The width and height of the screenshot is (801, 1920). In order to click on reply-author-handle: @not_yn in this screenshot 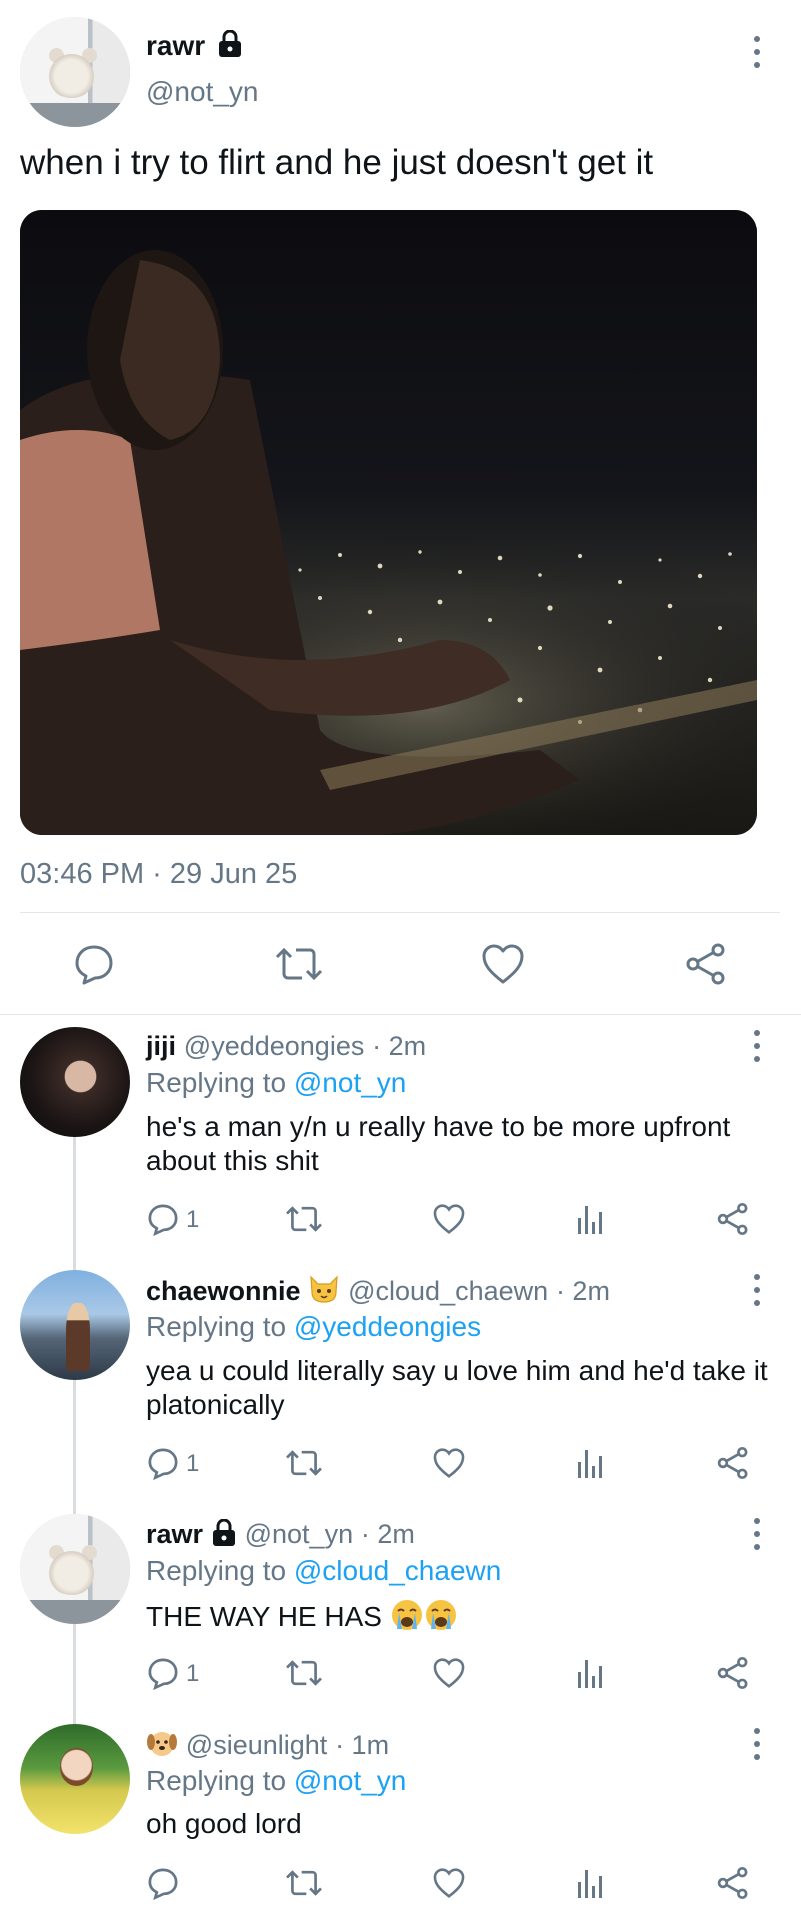, I will do `click(299, 1534)`.